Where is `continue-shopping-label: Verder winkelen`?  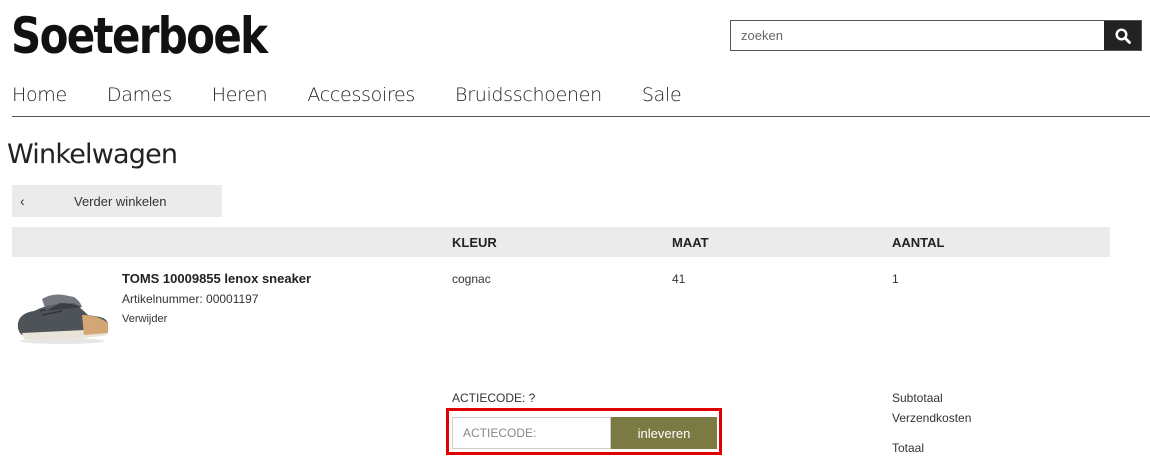
continue-shopping-label: Verder winkelen is located at coordinates (120, 201).